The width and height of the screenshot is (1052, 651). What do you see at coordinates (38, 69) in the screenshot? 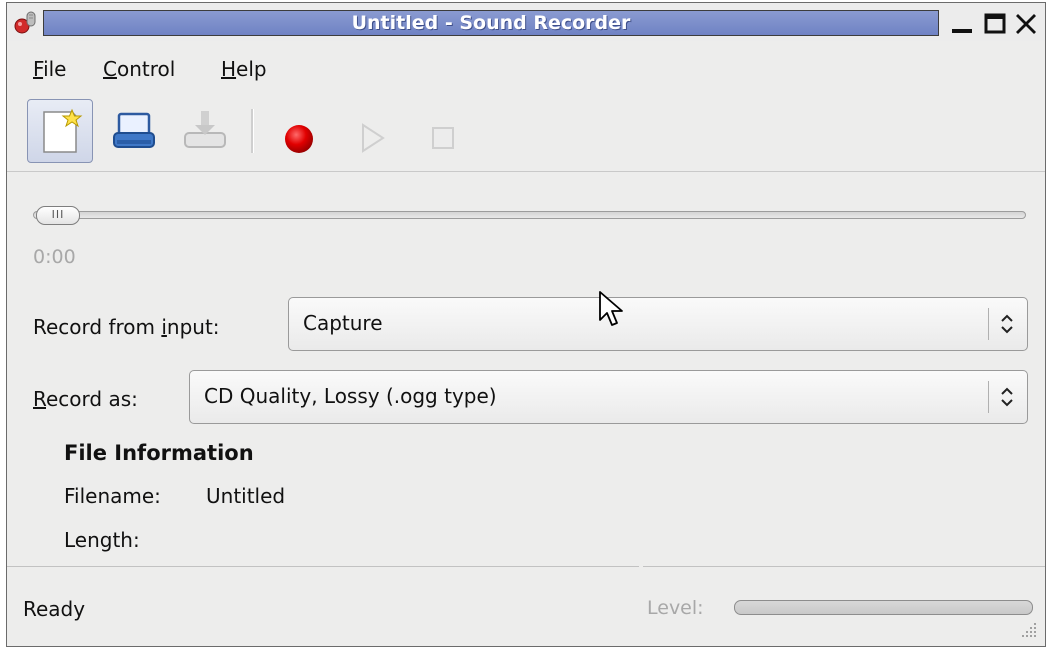
I see `menu-file-mnemonic: F` at bounding box center [38, 69].